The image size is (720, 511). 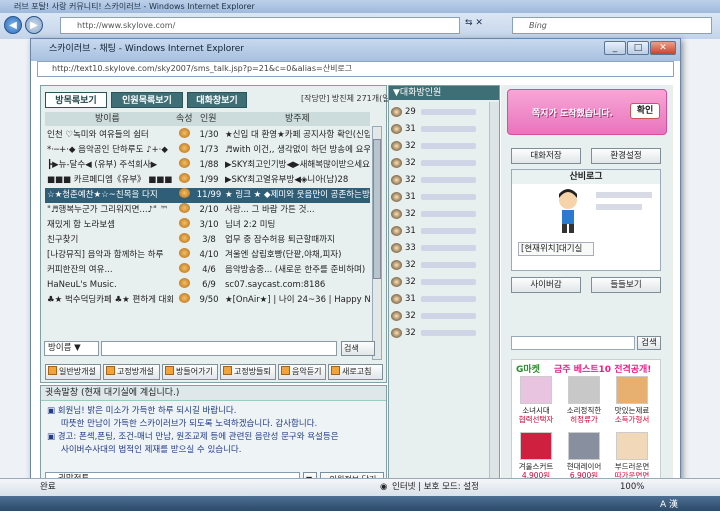 I want to click on refresh-button: 새로고침, so click(x=355, y=372).